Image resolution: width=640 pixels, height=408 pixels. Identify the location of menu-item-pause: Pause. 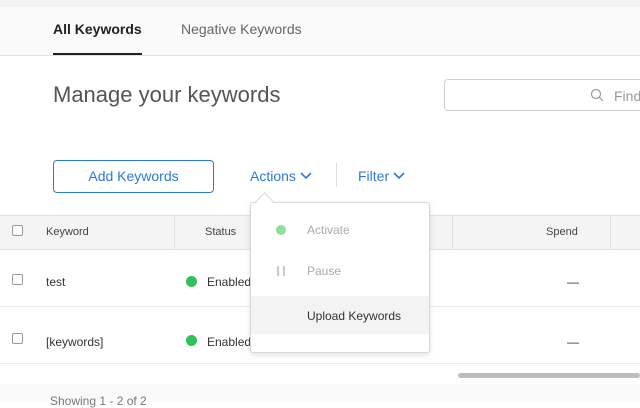
(340, 270).